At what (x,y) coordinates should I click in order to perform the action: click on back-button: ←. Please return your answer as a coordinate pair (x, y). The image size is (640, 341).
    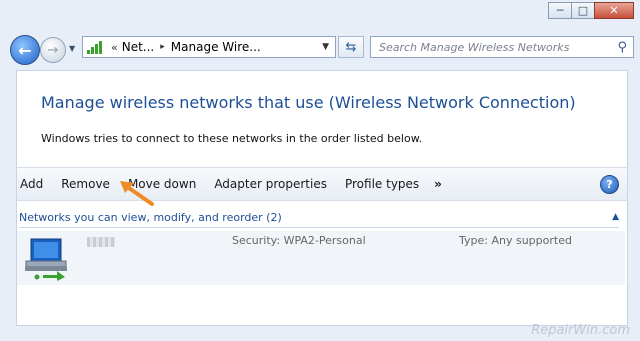
    Looking at the image, I should click on (25, 50).